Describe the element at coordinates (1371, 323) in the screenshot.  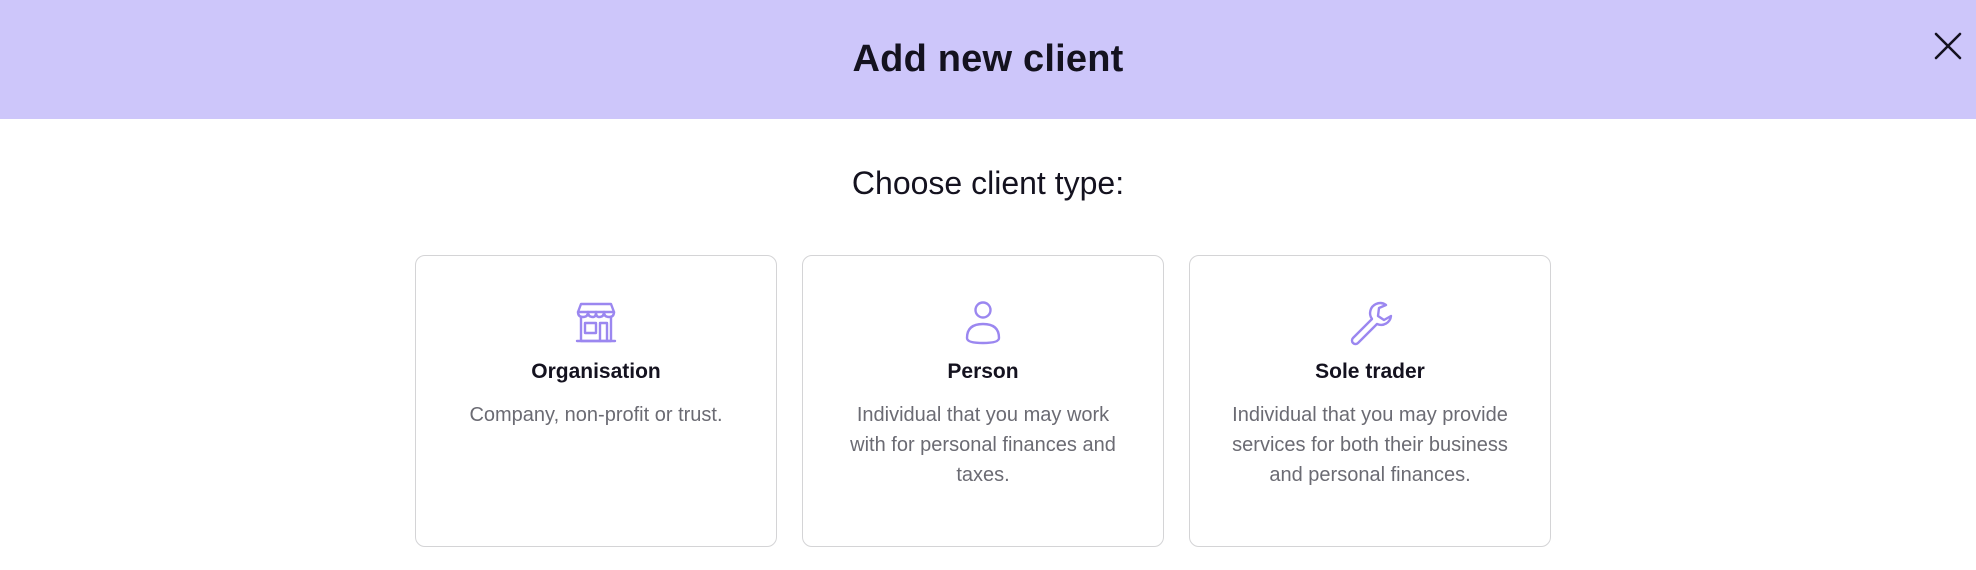
I see `wrench-icon` at that location.